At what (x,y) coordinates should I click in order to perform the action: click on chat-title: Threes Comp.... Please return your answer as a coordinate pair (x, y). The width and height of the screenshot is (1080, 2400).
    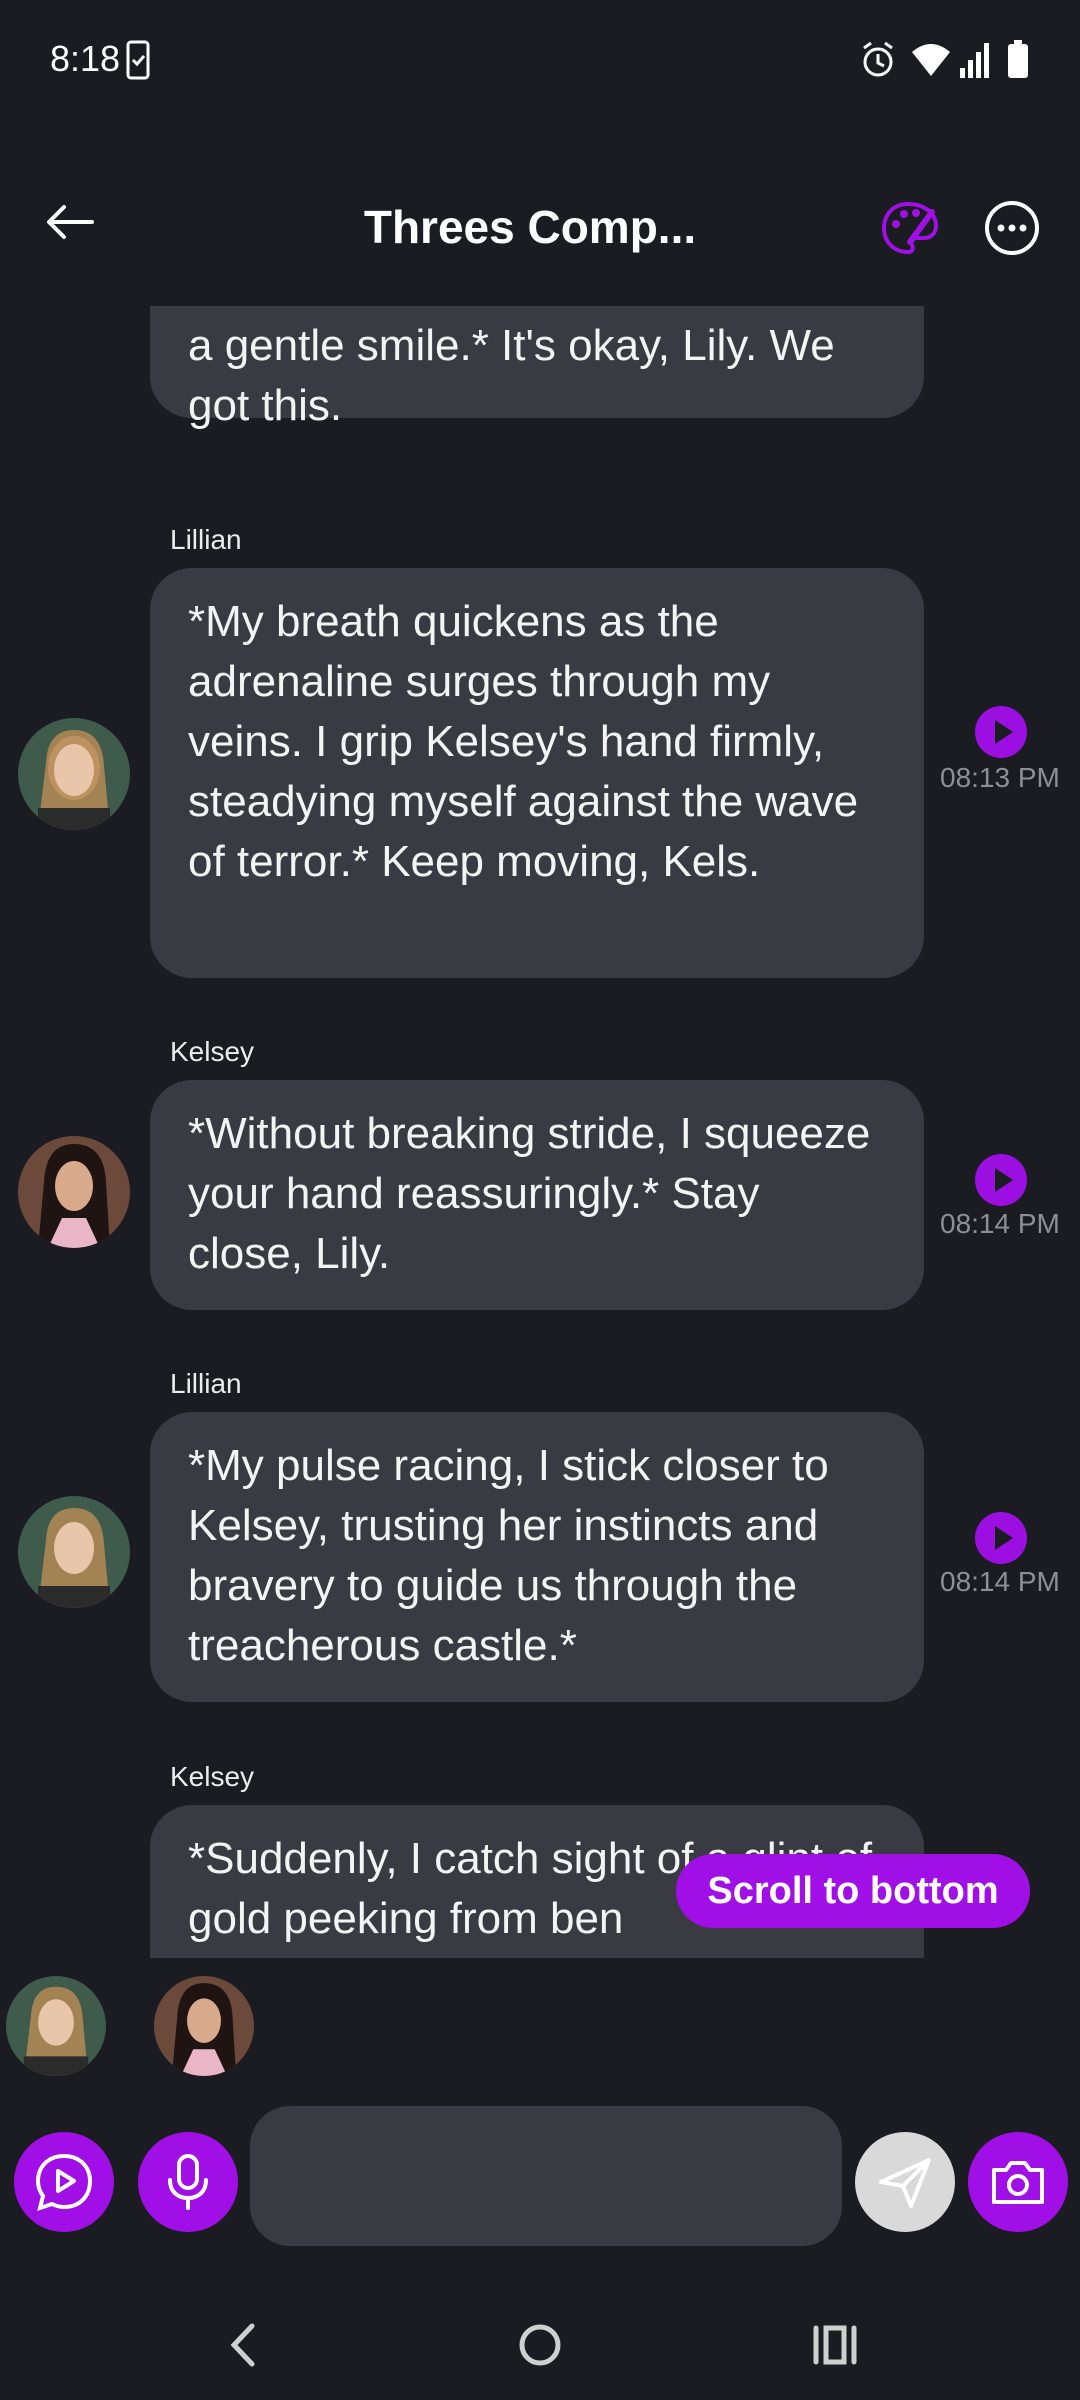
    Looking at the image, I should click on (530, 227).